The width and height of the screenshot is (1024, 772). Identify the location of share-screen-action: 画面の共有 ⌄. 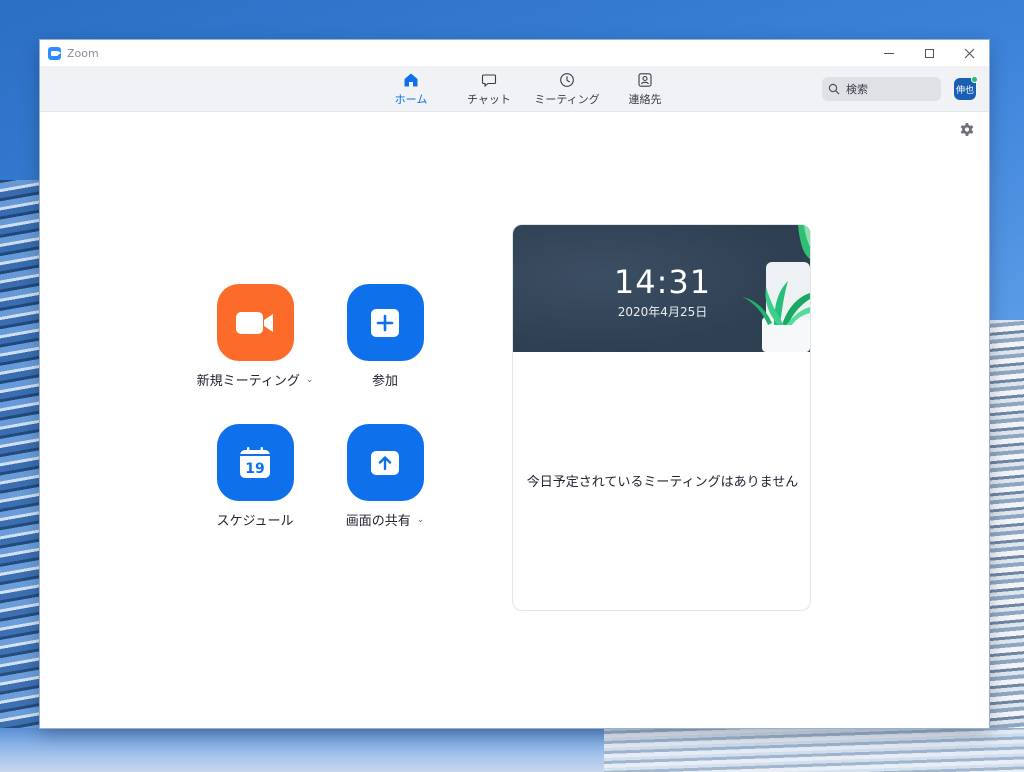
(385, 476).